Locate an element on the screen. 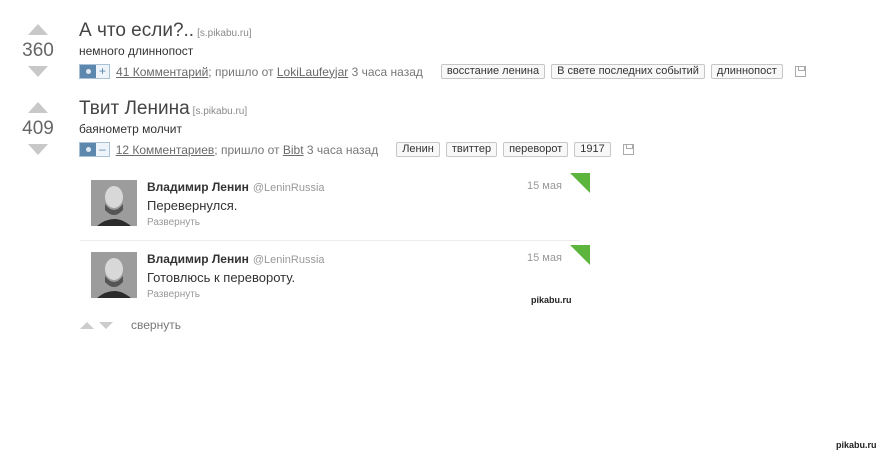 The image size is (889, 460). post-title: Твит Ленина is located at coordinates (134, 108).